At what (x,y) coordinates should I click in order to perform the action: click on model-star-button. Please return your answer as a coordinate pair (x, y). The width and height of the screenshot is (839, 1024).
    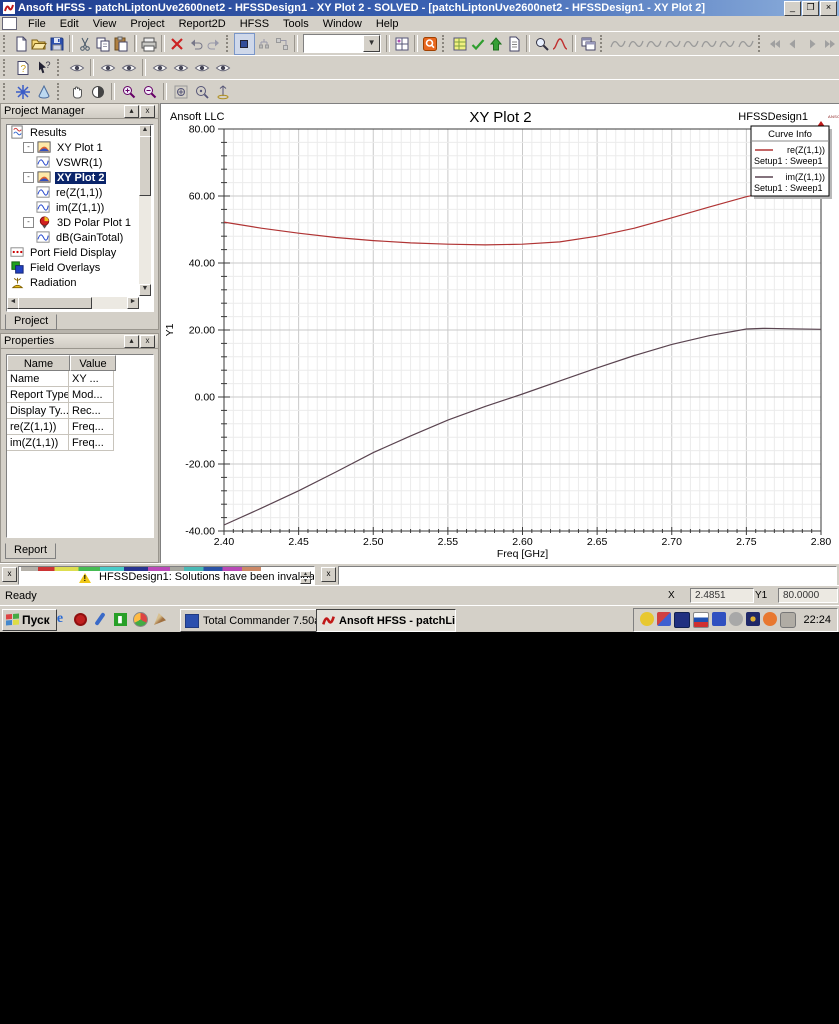
    Looking at the image, I should click on (22, 92).